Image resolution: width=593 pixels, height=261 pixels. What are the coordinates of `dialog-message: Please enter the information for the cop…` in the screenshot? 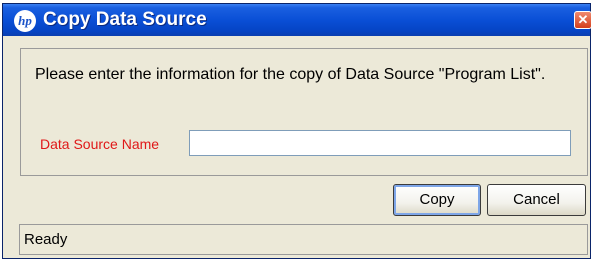 It's located at (290, 74).